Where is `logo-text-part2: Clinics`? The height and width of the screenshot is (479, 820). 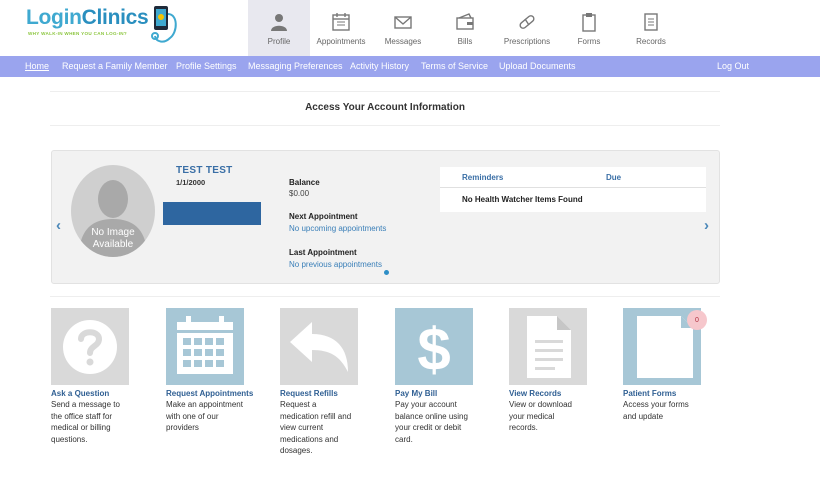 logo-text-part2: Clinics is located at coordinates (115, 17).